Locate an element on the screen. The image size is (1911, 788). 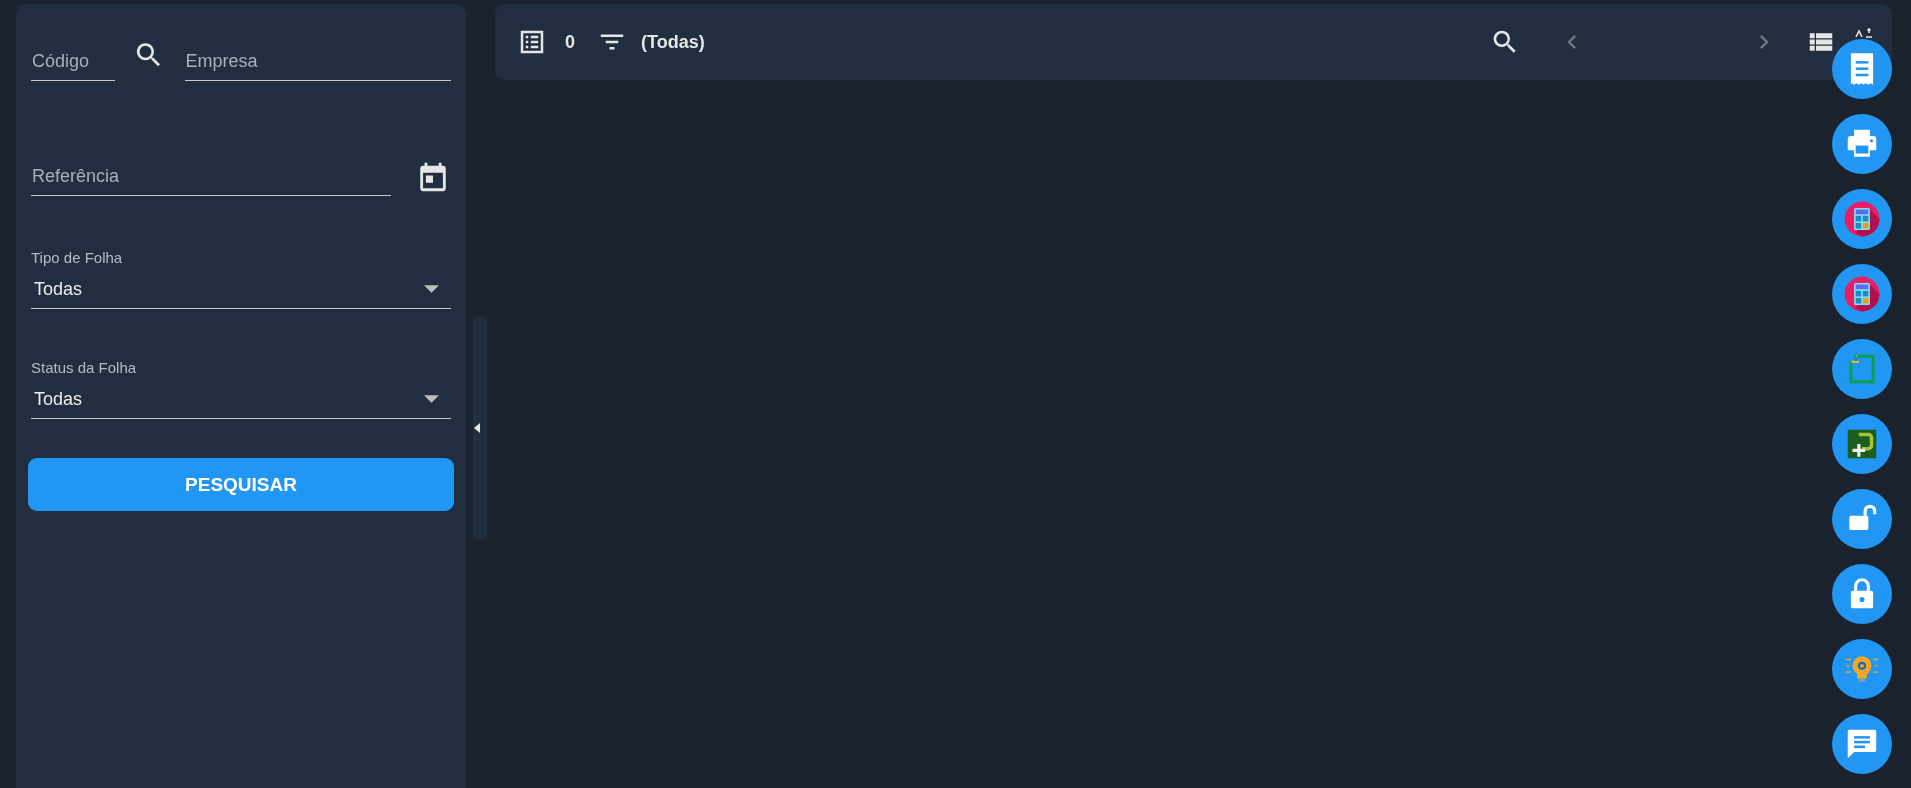
field-label: Tipo de Folha is located at coordinates (77, 257).